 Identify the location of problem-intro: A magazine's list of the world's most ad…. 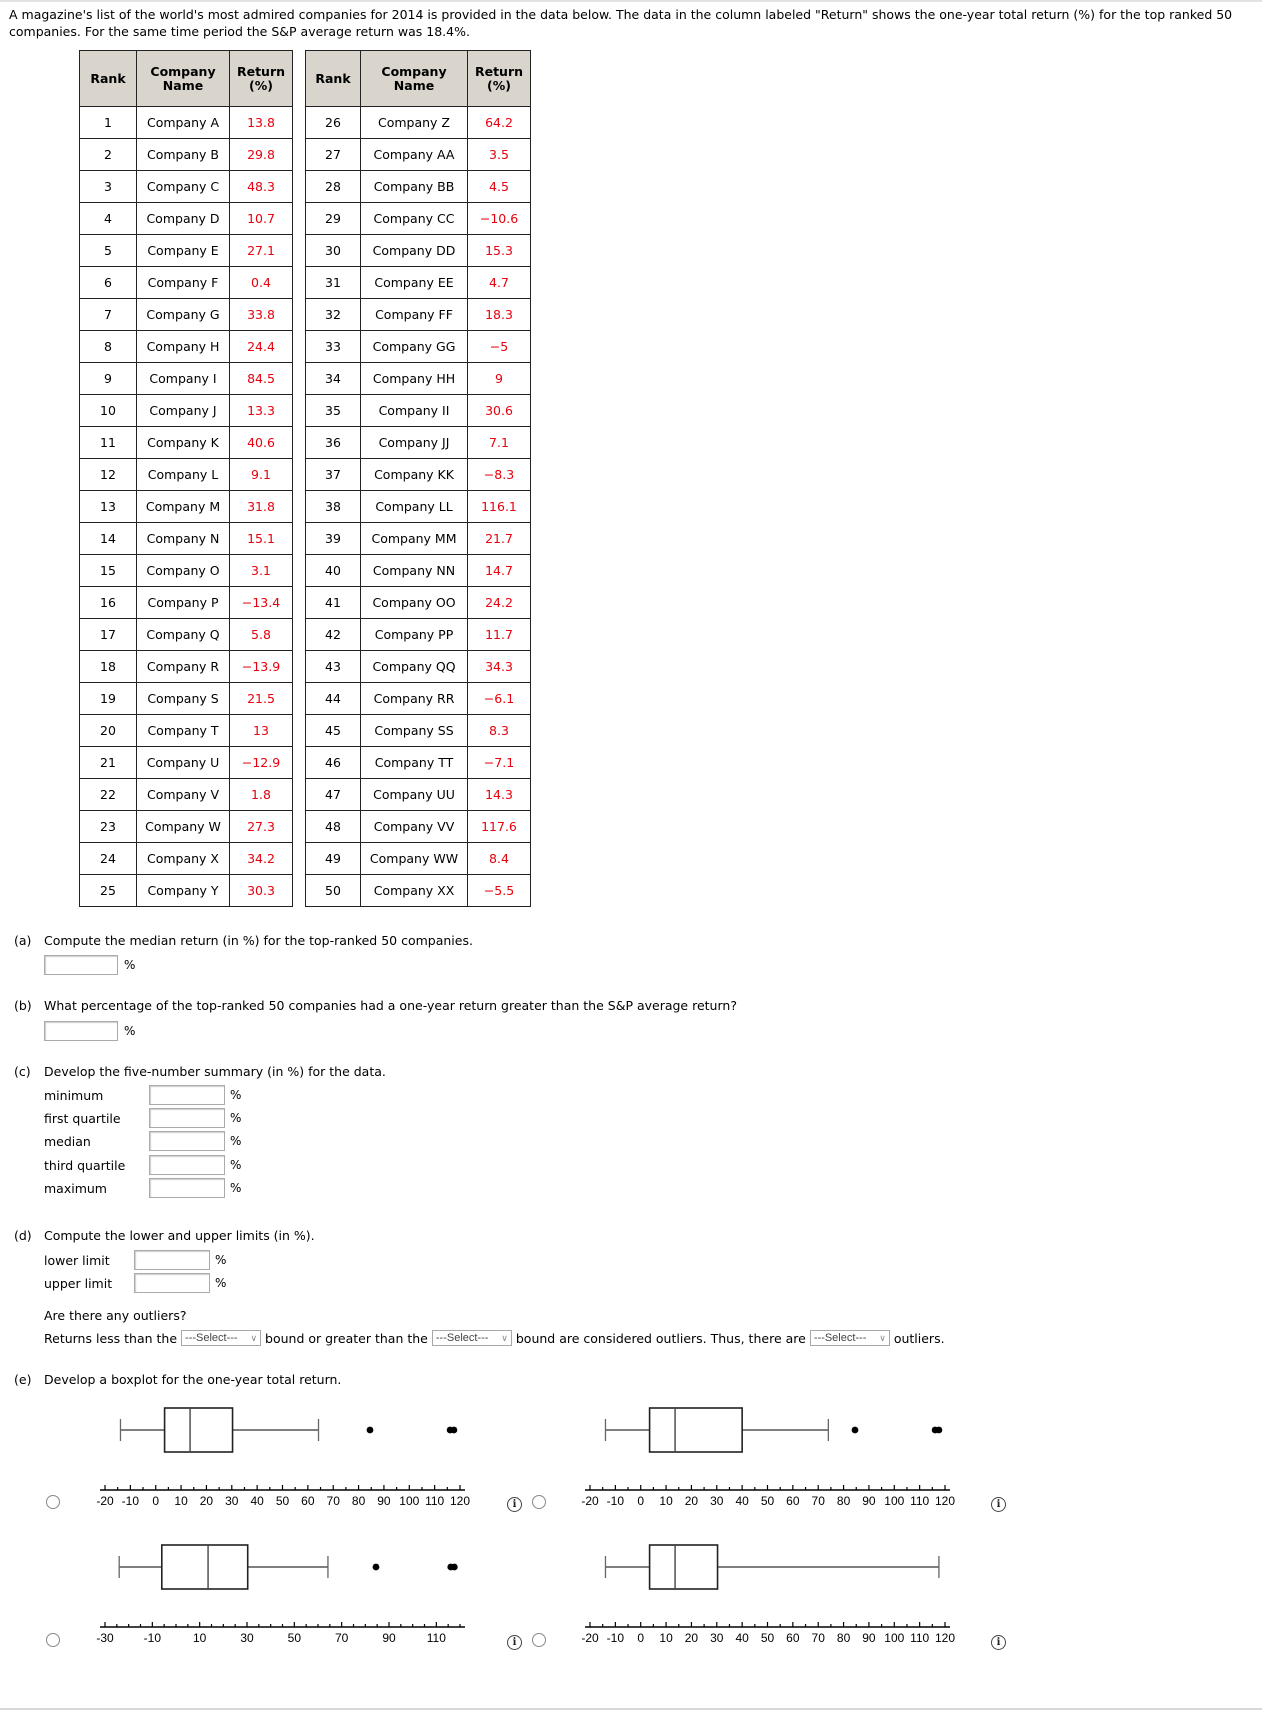
(621, 23).